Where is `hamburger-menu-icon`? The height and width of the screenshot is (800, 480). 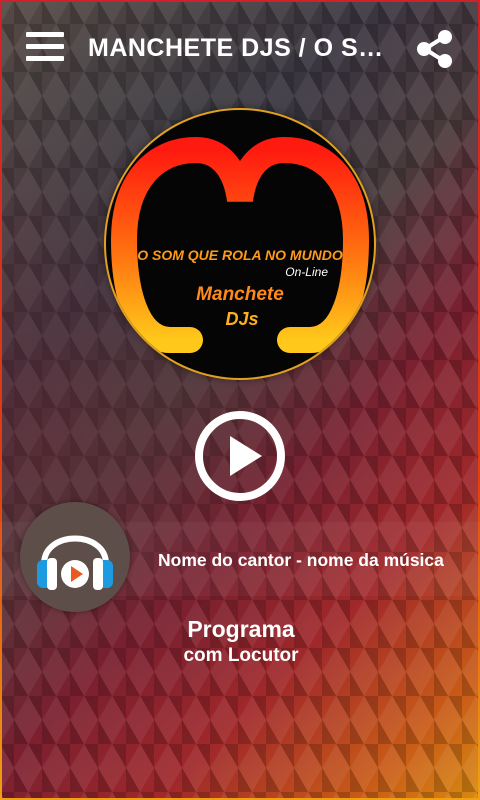 hamburger-menu-icon is located at coordinates (45, 48).